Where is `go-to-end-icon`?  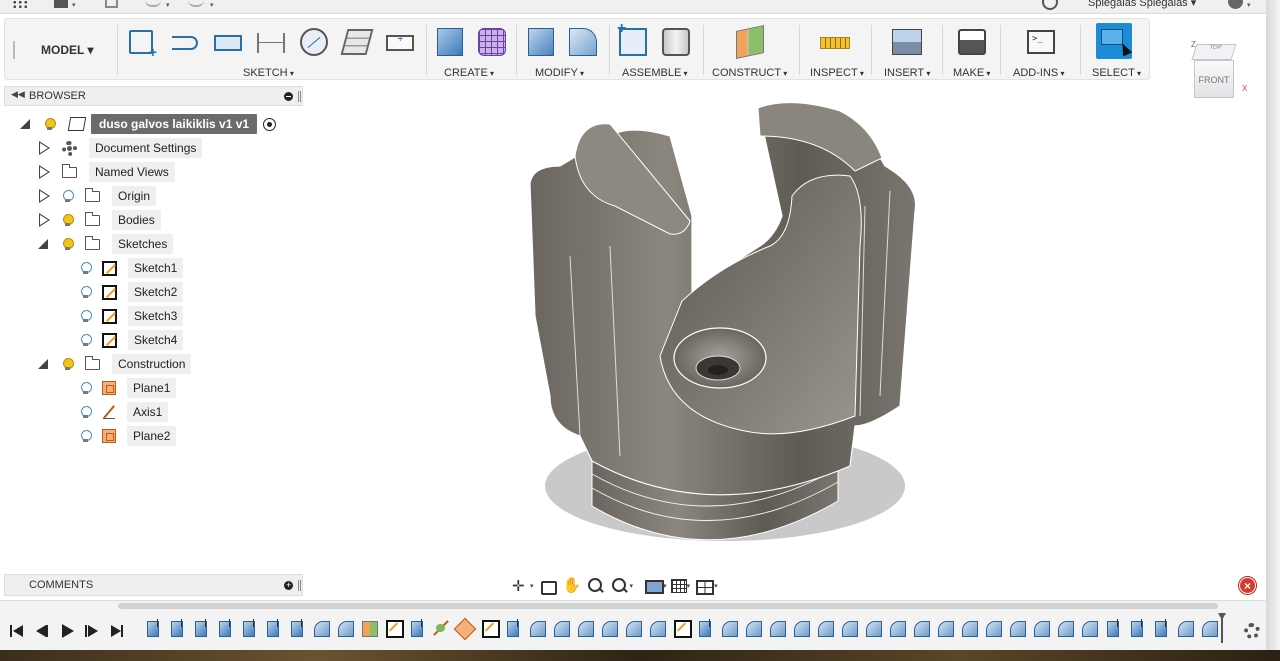
go-to-end-icon is located at coordinates (117, 631).